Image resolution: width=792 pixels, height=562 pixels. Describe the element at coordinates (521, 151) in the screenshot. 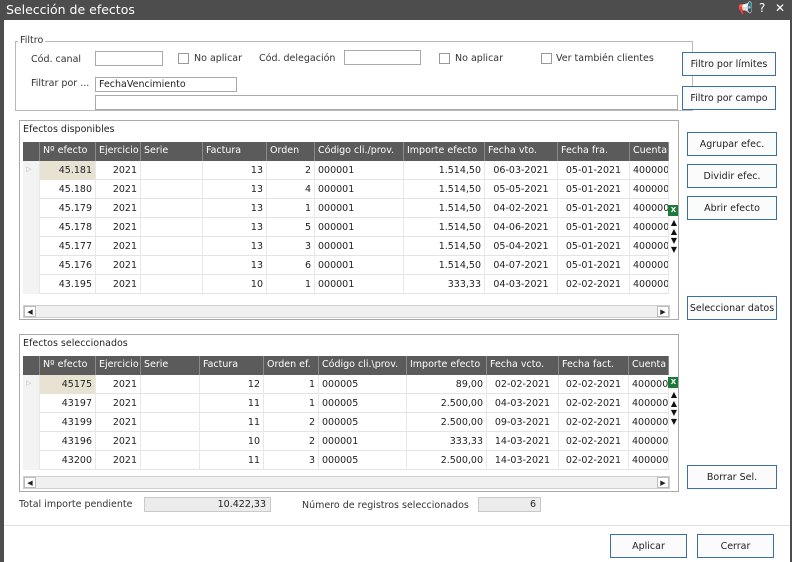

I see `col-header: Fecha vto.` at that location.